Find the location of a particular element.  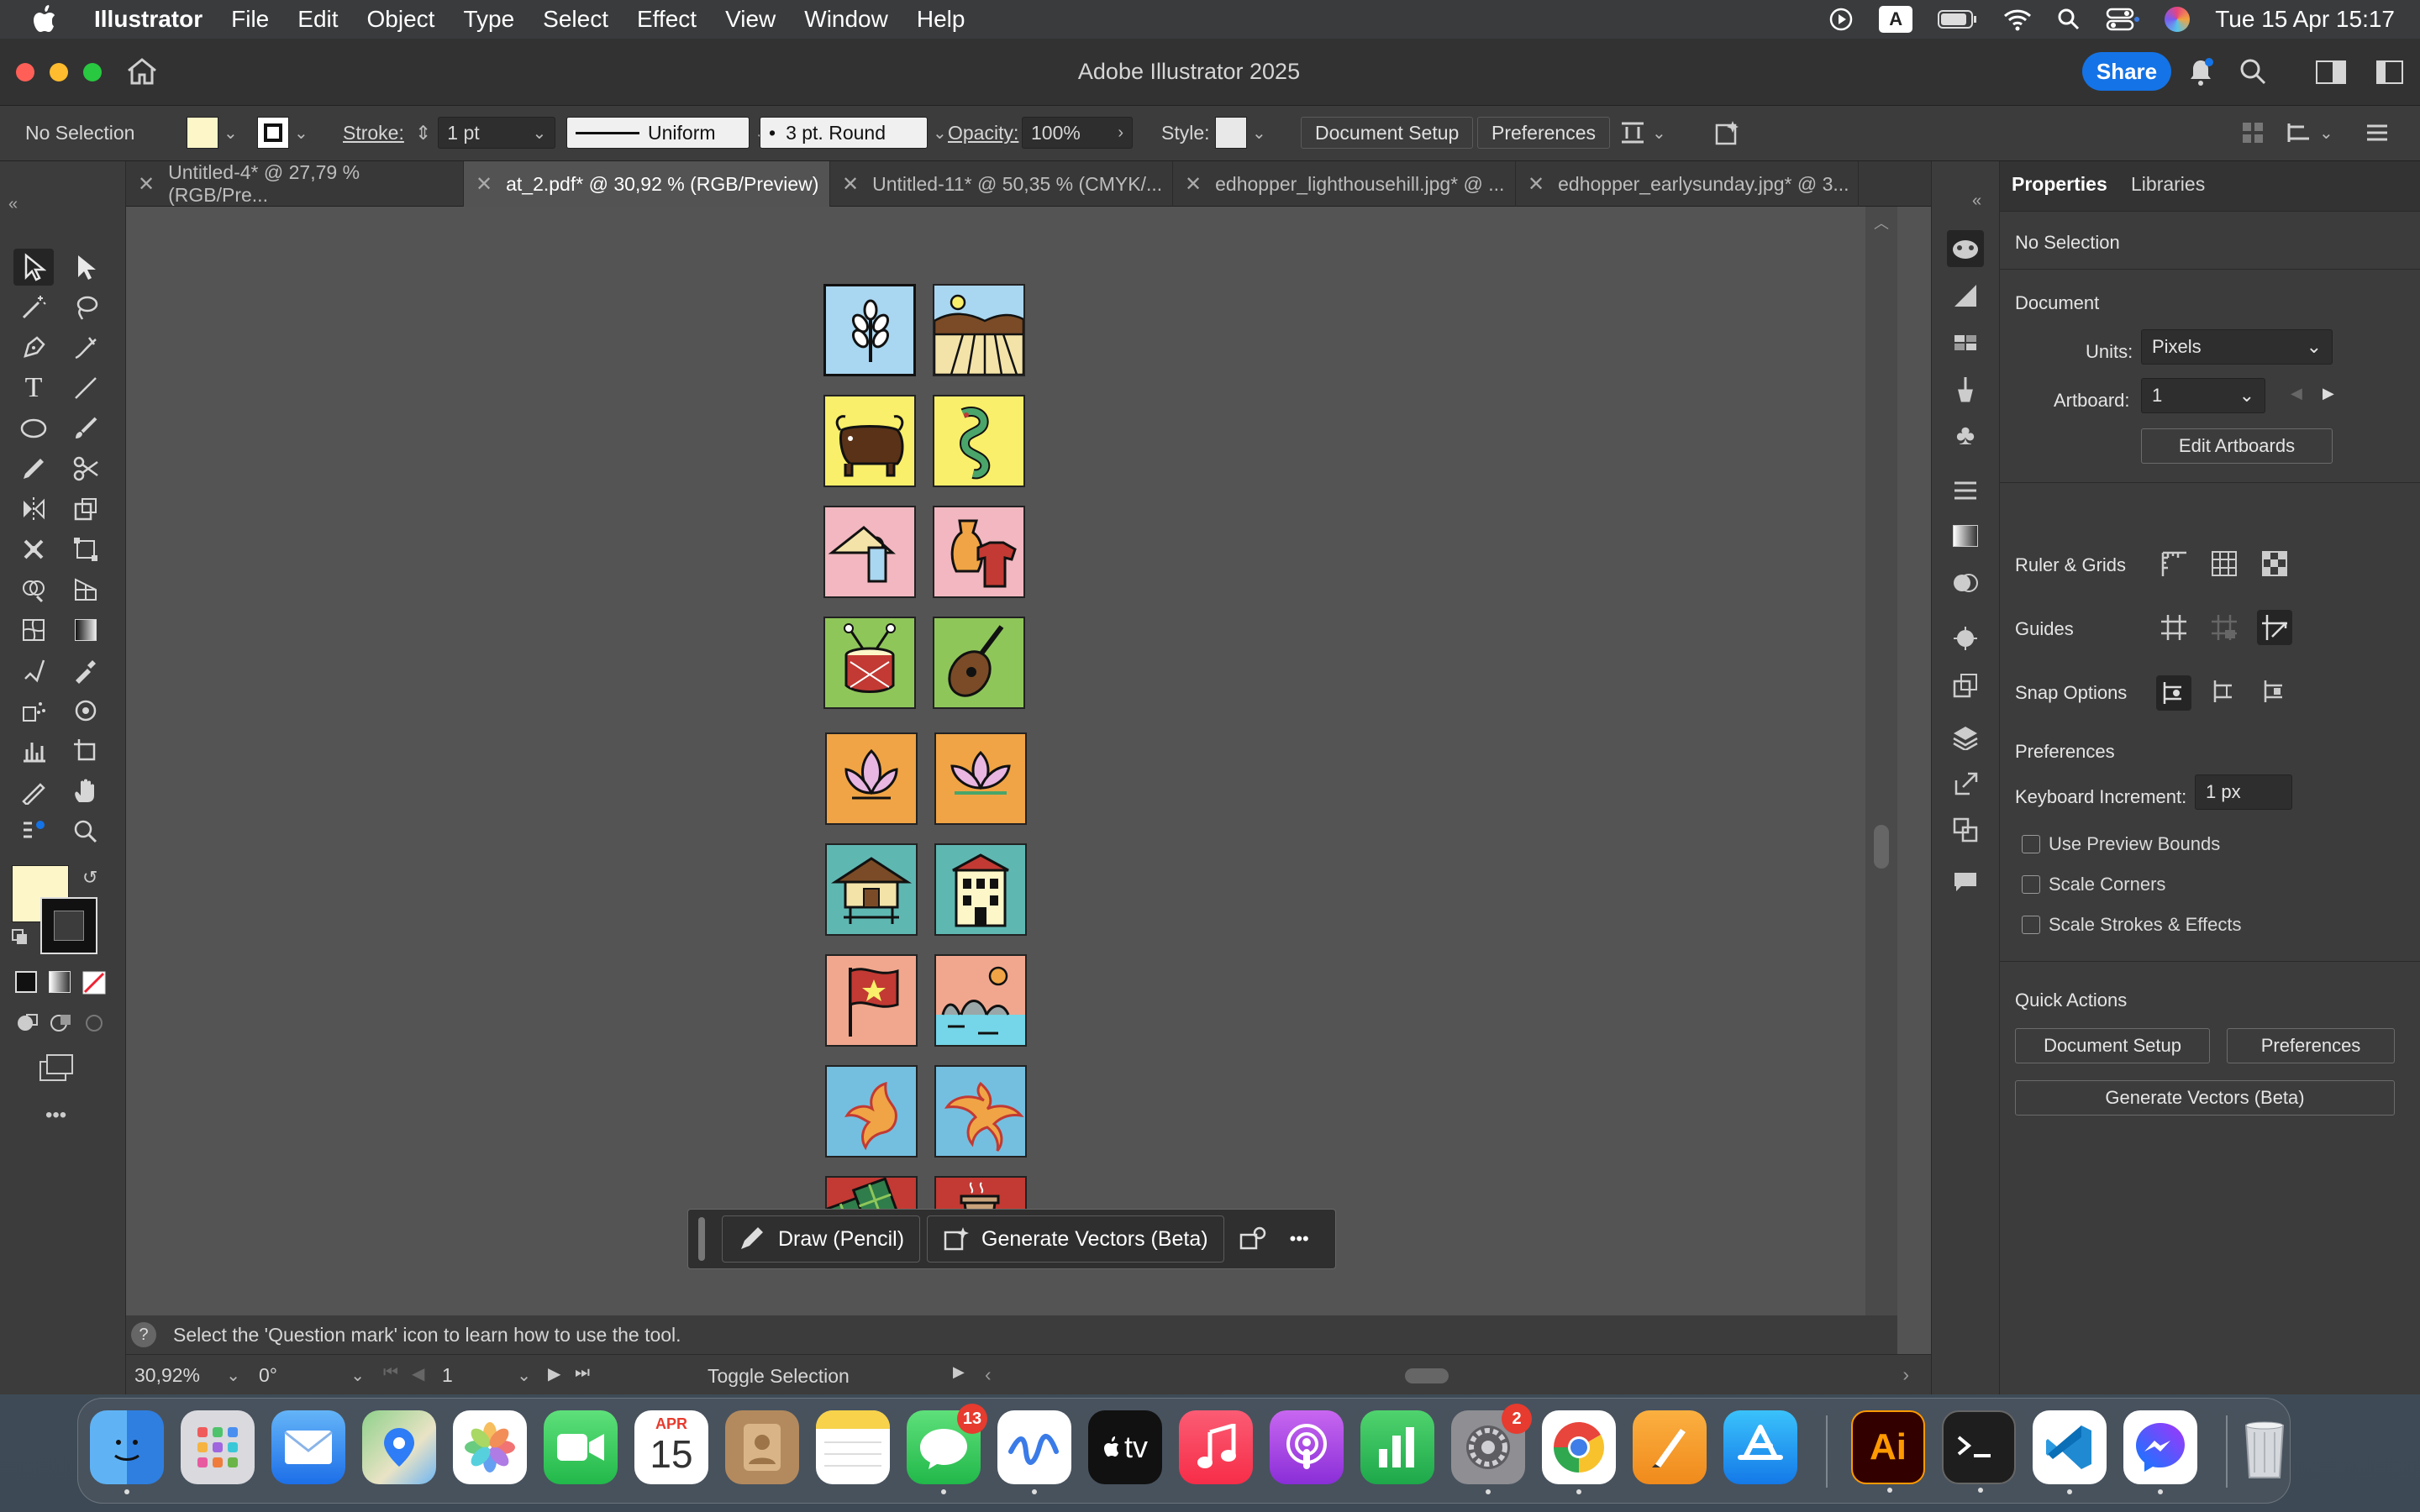

graphic-style-swatch: ⌄ is located at coordinates (1240, 133).